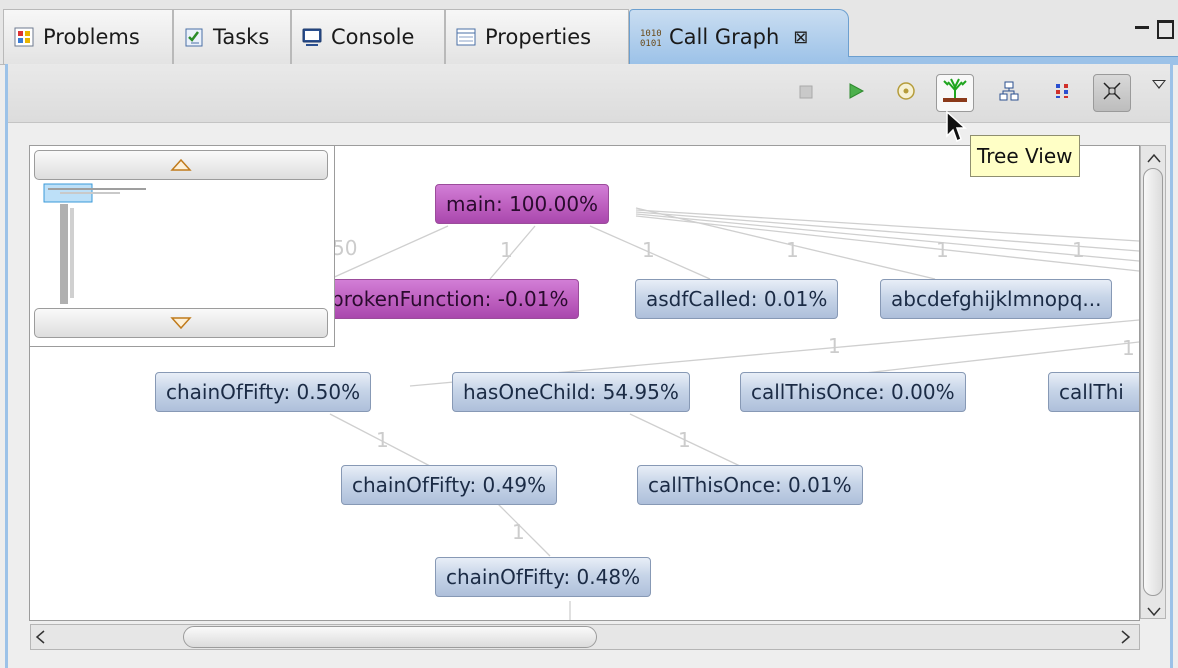 The width and height of the screenshot is (1178, 668). Describe the element at coordinates (1126, 638) in the screenshot. I see `scroll-right-icon` at that location.